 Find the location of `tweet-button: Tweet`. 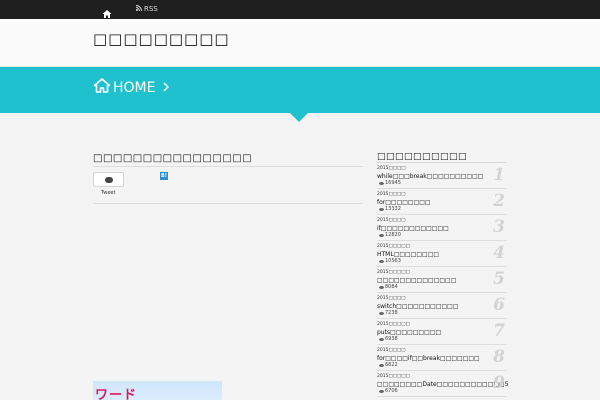

tweet-button: Tweet is located at coordinates (108, 193).